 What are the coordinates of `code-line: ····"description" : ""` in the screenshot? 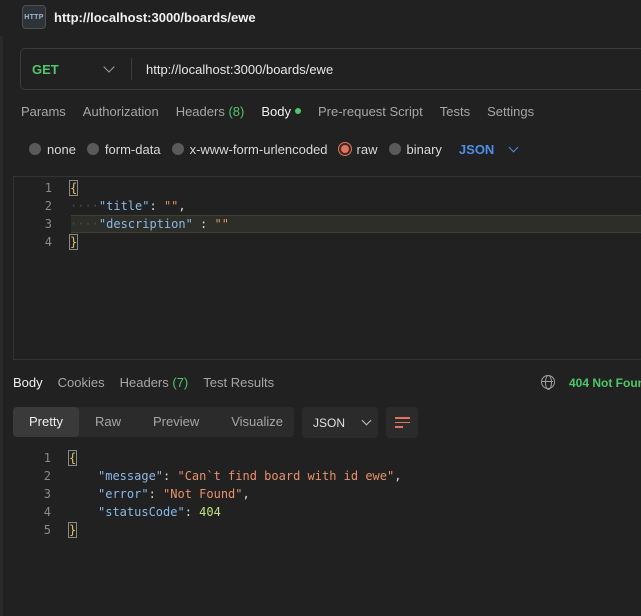 It's located at (149, 224).